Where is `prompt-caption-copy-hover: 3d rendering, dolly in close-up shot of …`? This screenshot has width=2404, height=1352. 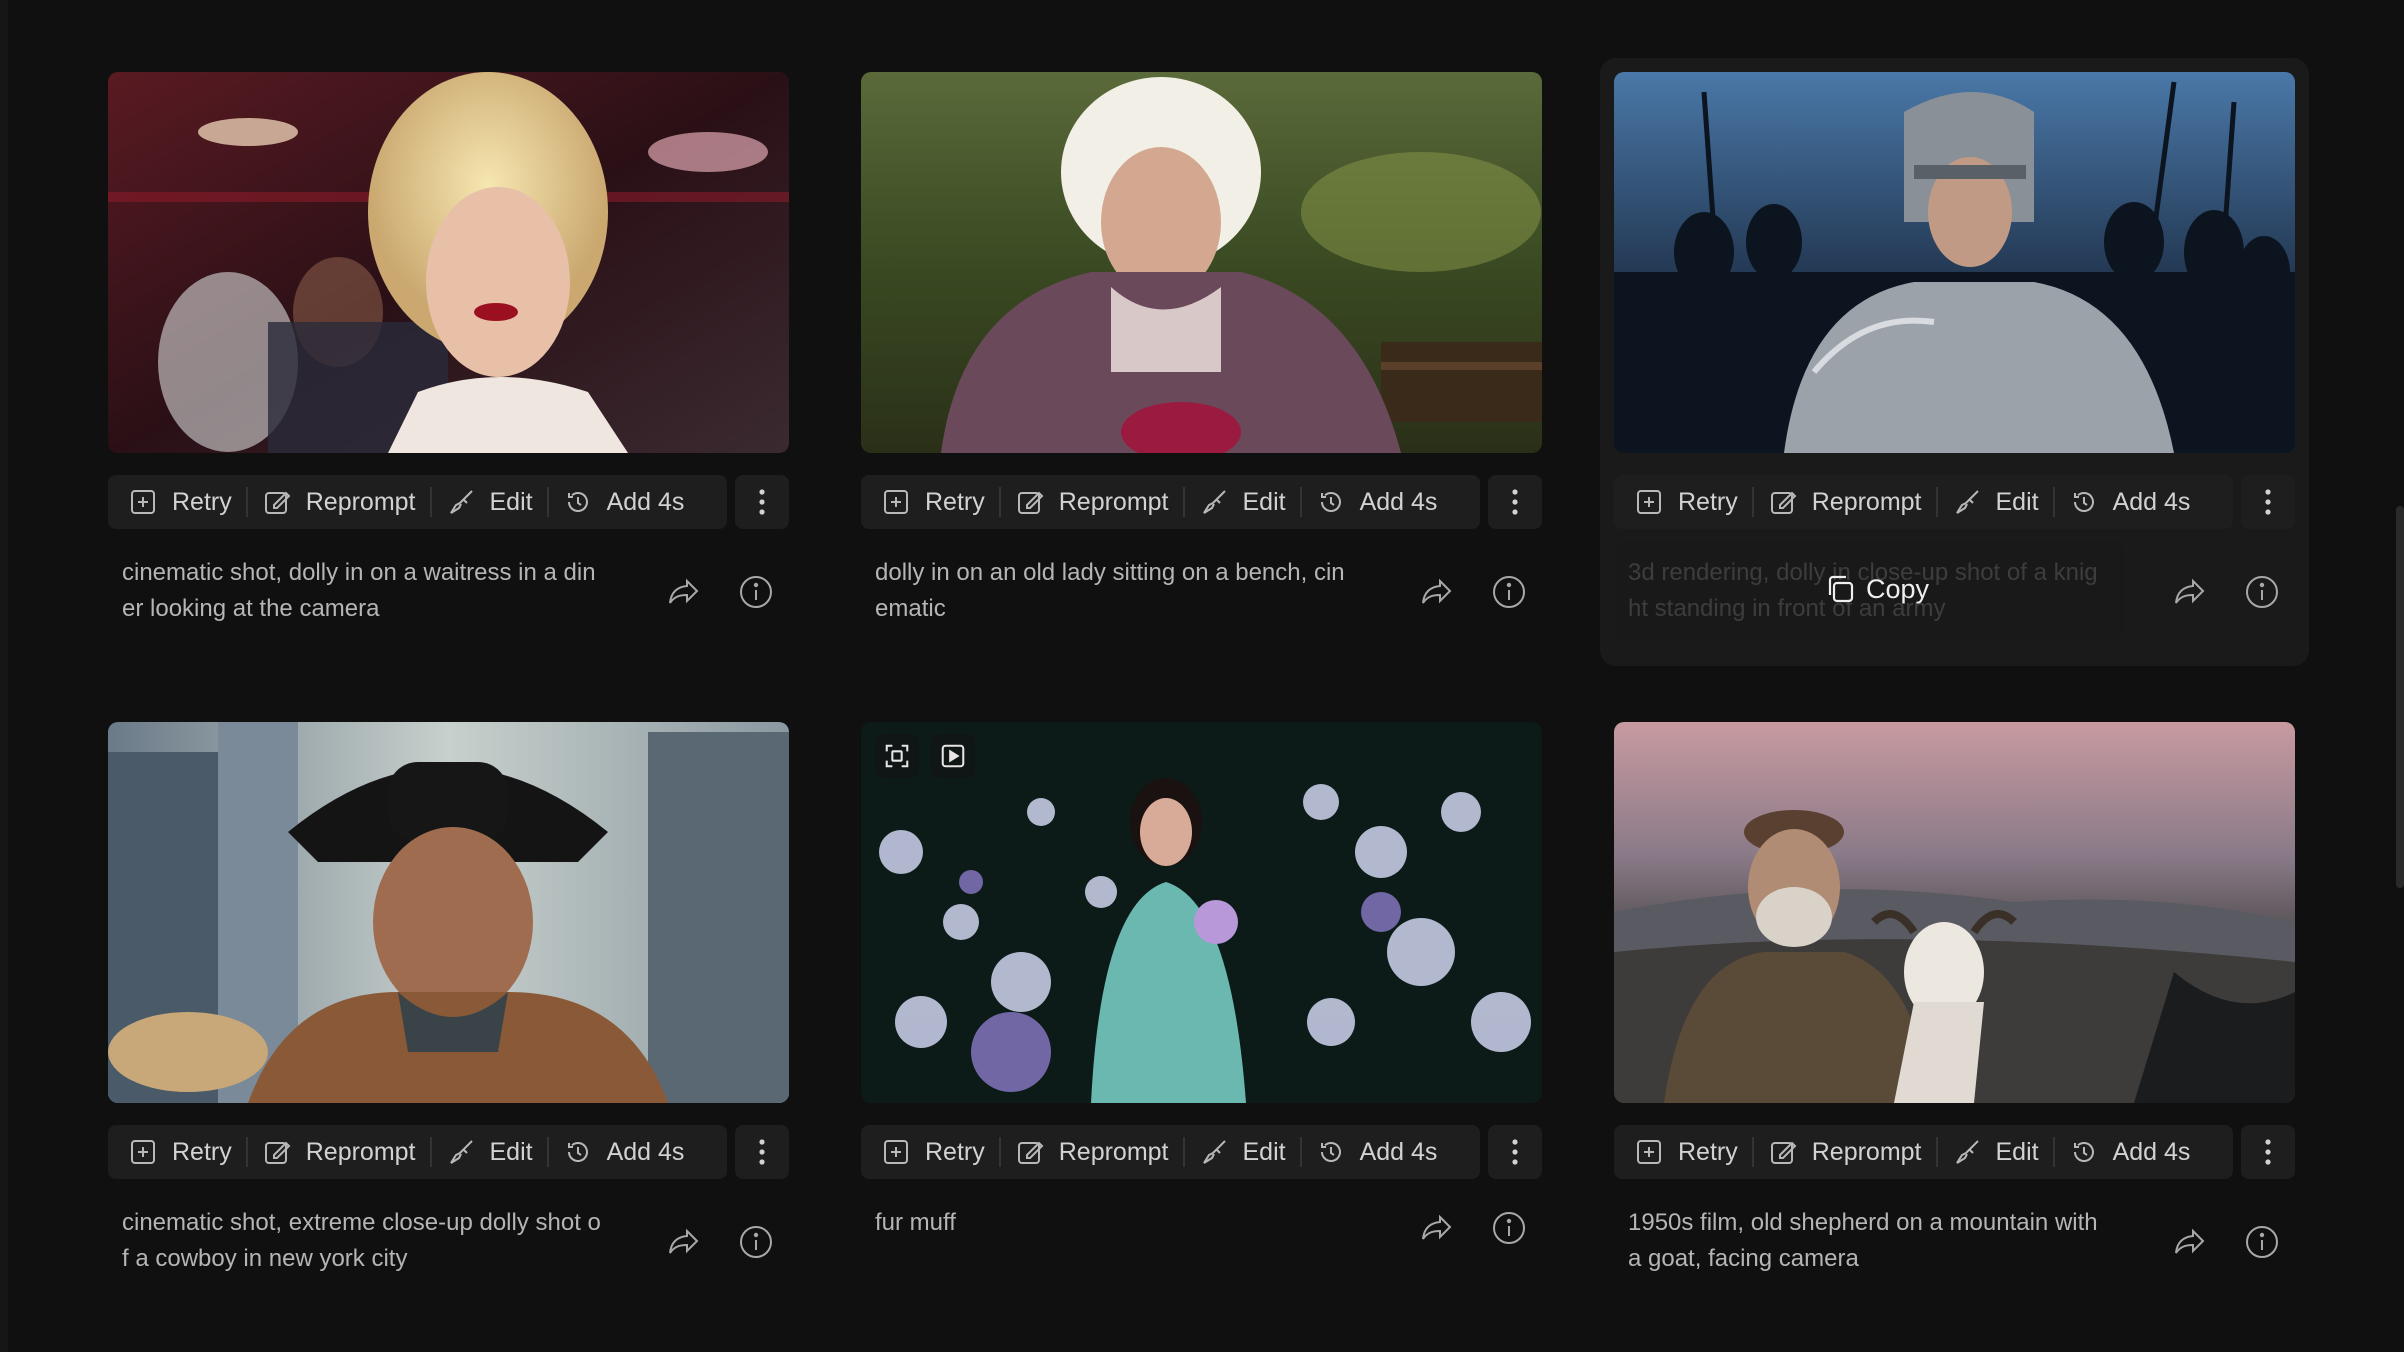
prompt-caption-copy-hover: 3d rendering, dolly in close-up shot of … is located at coordinates (1869, 591).